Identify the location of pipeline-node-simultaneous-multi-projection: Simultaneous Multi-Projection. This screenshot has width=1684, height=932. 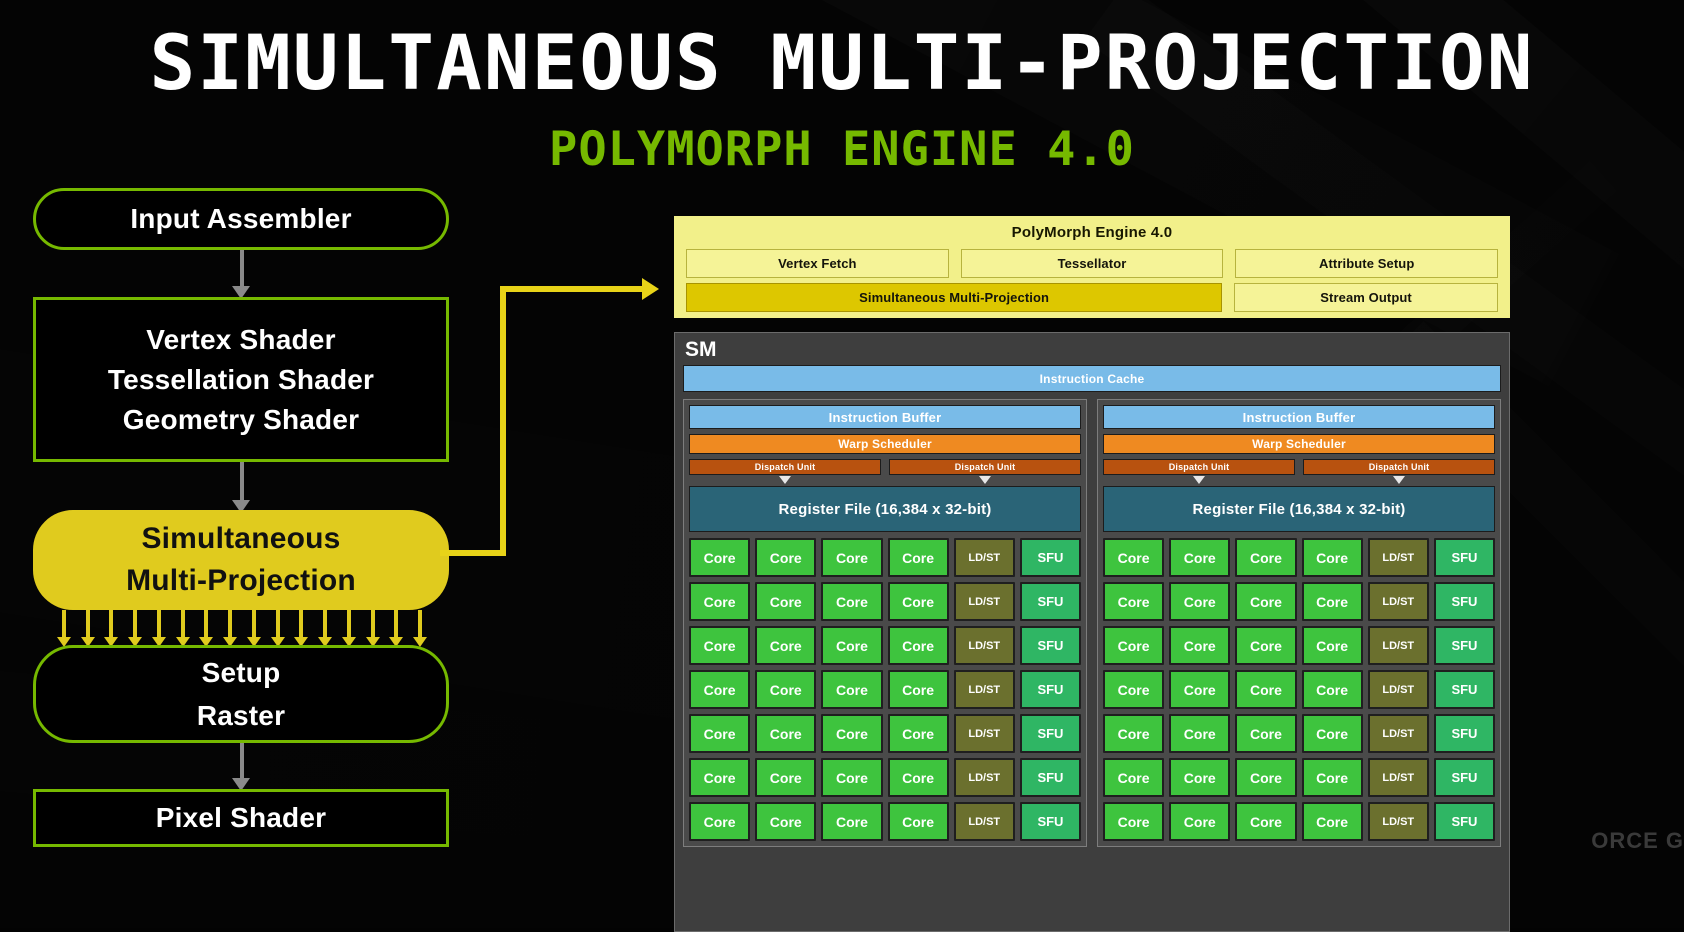
(241, 560).